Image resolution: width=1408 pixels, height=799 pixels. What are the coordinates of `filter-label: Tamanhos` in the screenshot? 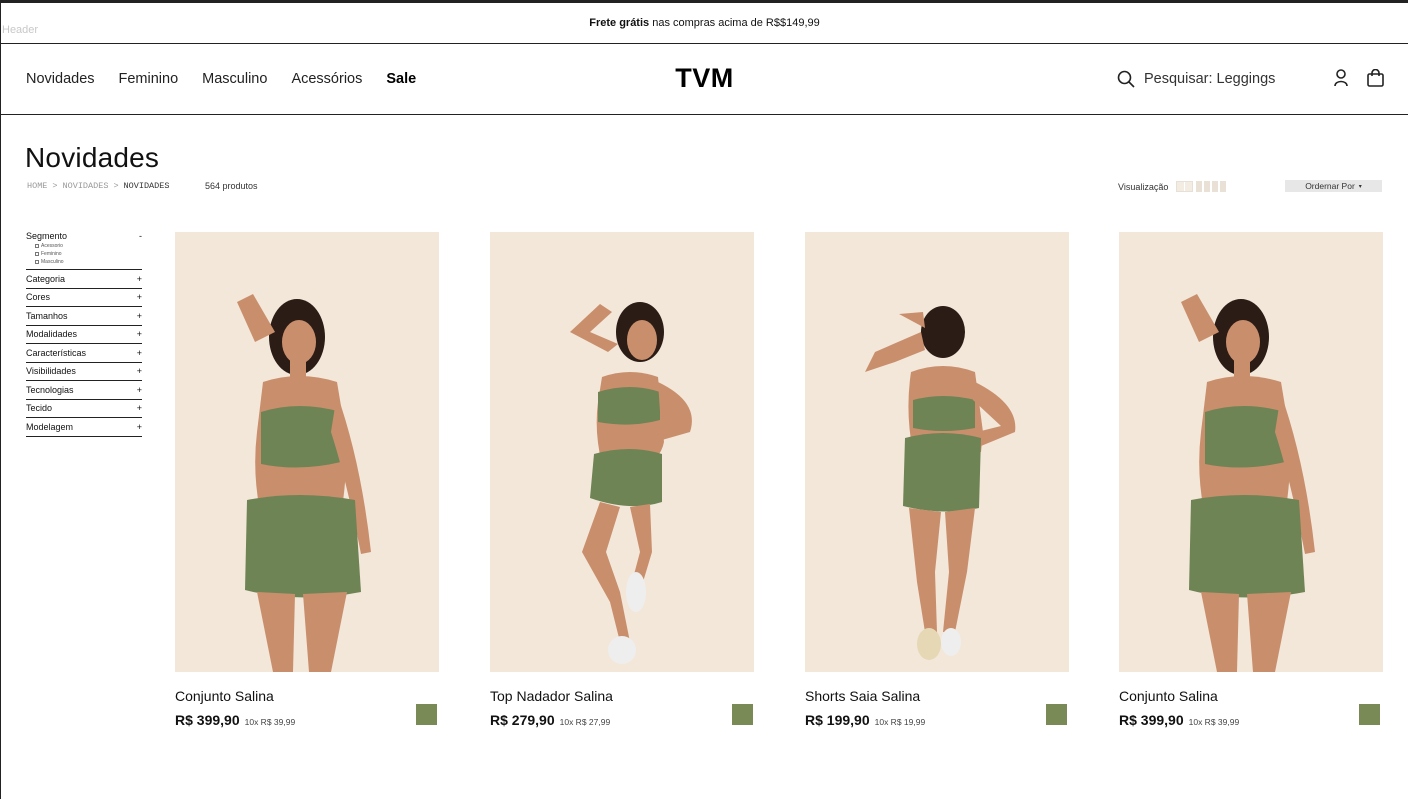 It's located at (47, 315).